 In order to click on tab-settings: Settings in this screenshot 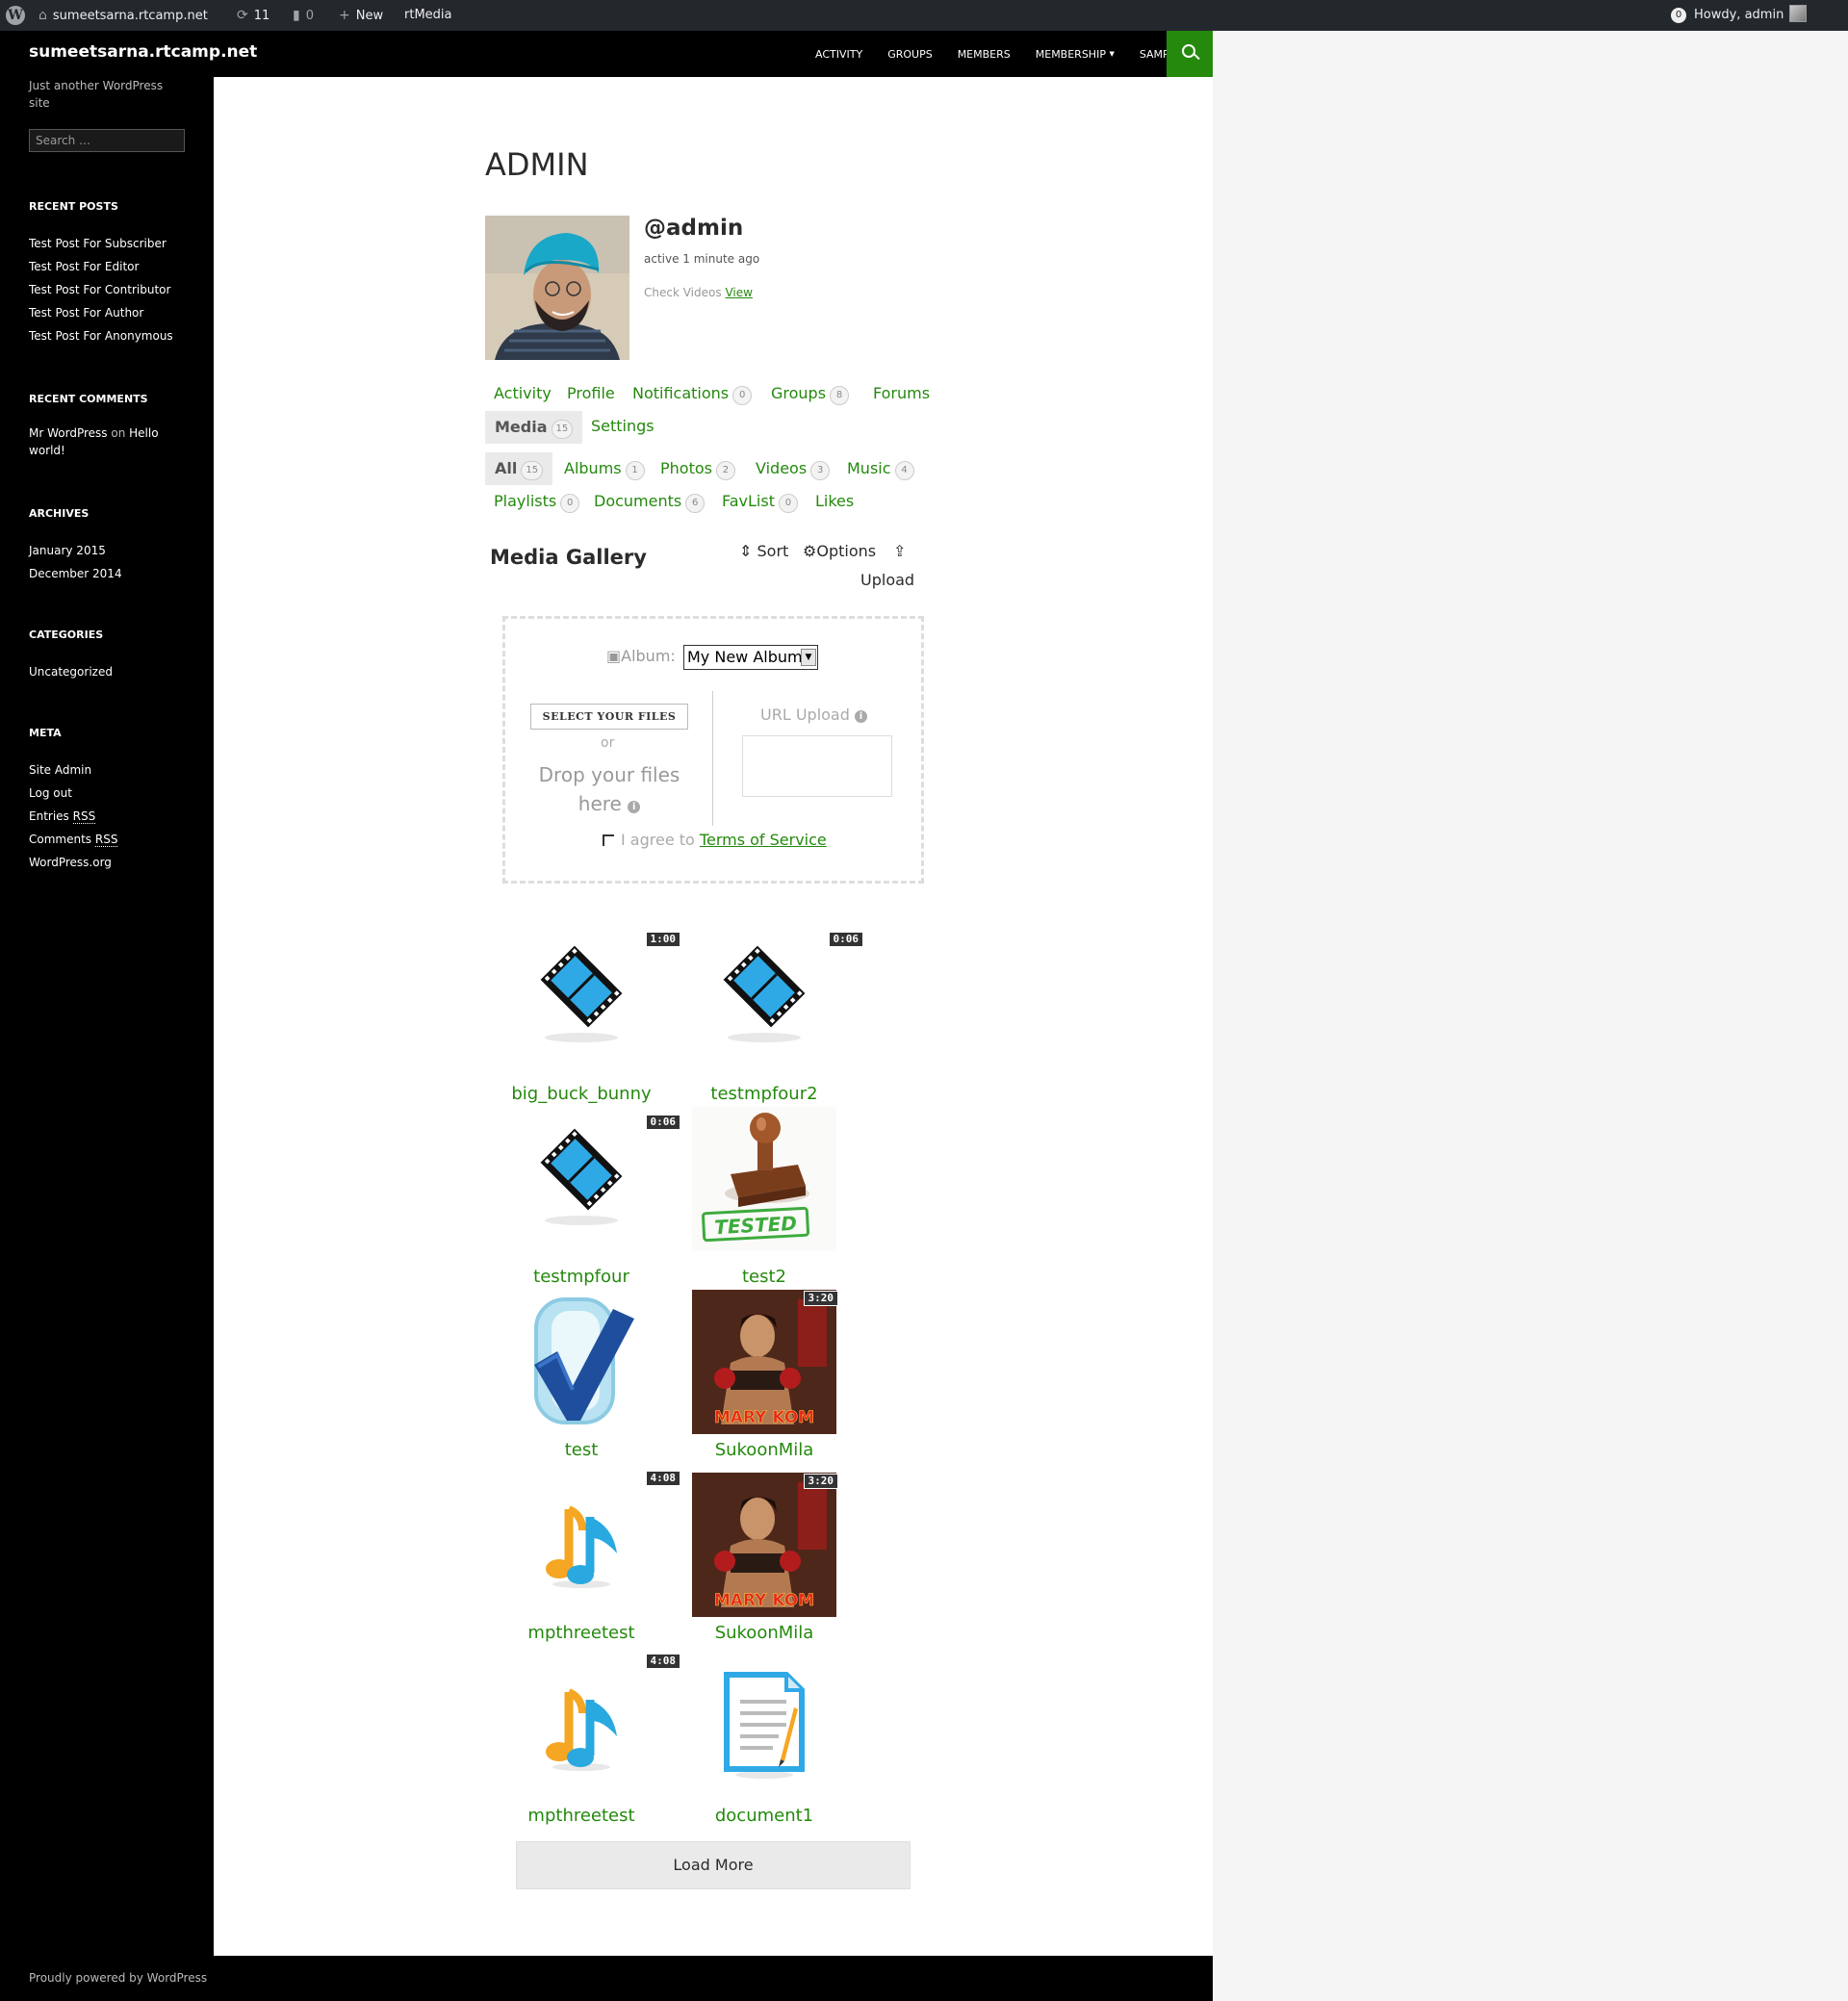, I will do `click(622, 426)`.